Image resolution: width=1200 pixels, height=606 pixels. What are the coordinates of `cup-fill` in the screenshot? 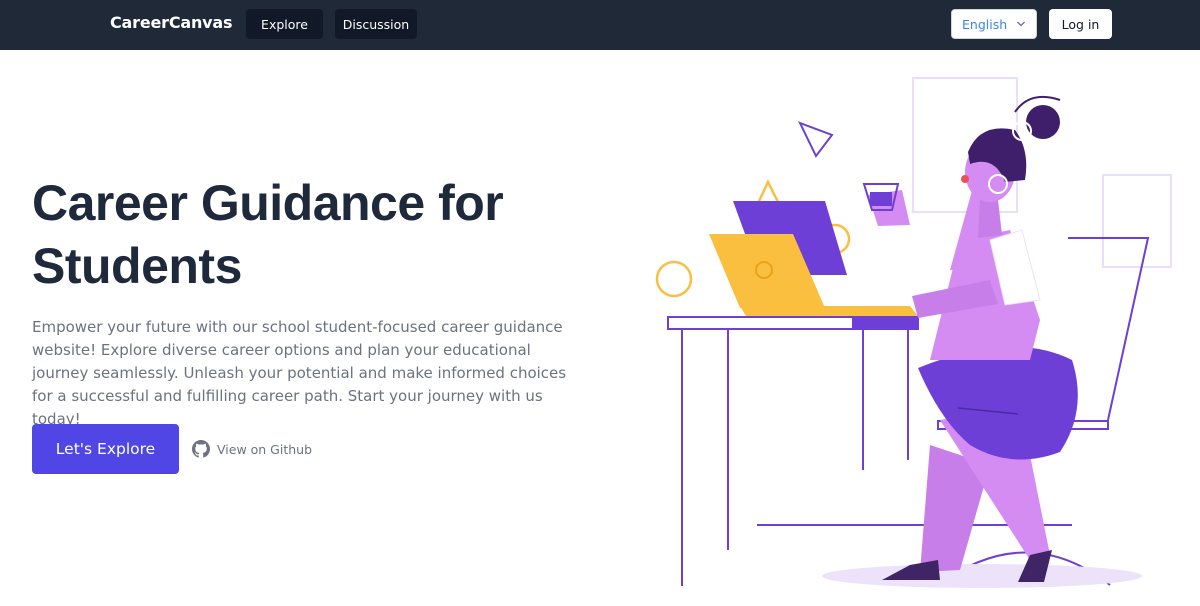 It's located at (881, 199).